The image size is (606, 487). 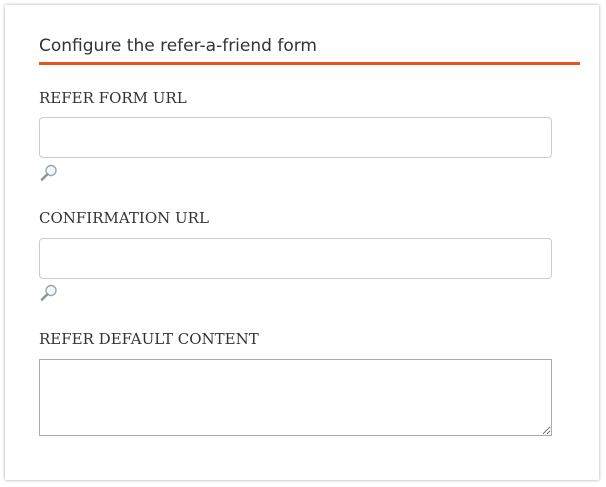 What do you see at coordinates (149, 339) in the screenshot?
I see `refer-default-content-label: REFER DEFAULT CONTENT` at bounding box center [149, 339].